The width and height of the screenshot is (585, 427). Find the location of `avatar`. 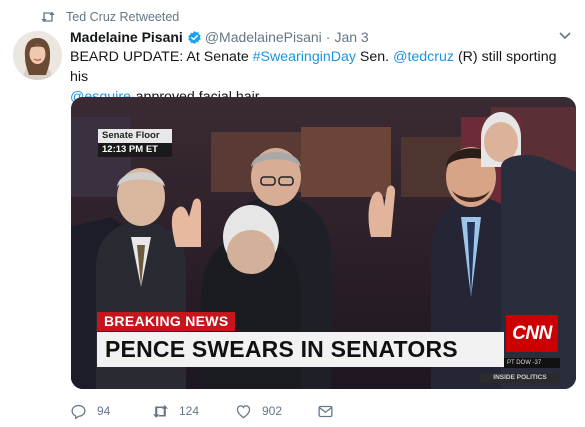

avatar is located at coordinates (37, 55).